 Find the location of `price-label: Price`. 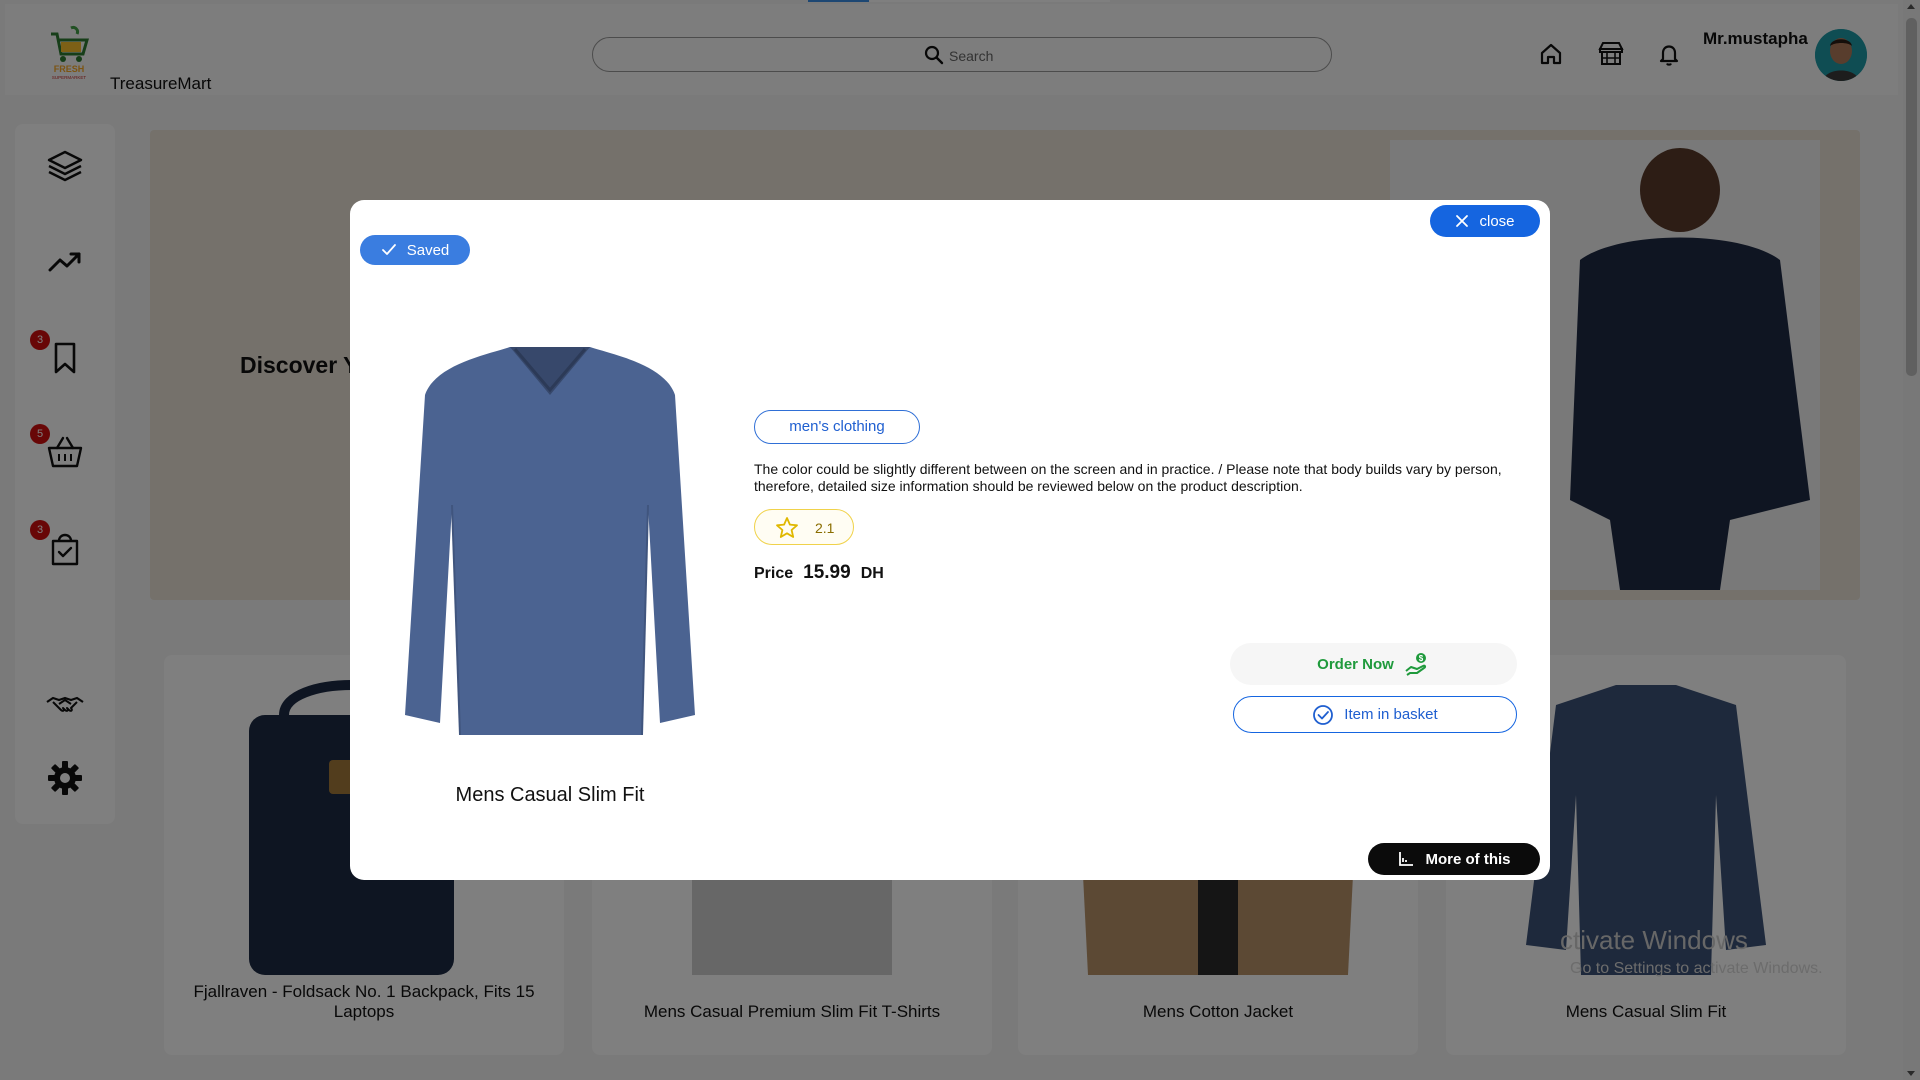

price-label: Price is located at coordinates (774, 573).